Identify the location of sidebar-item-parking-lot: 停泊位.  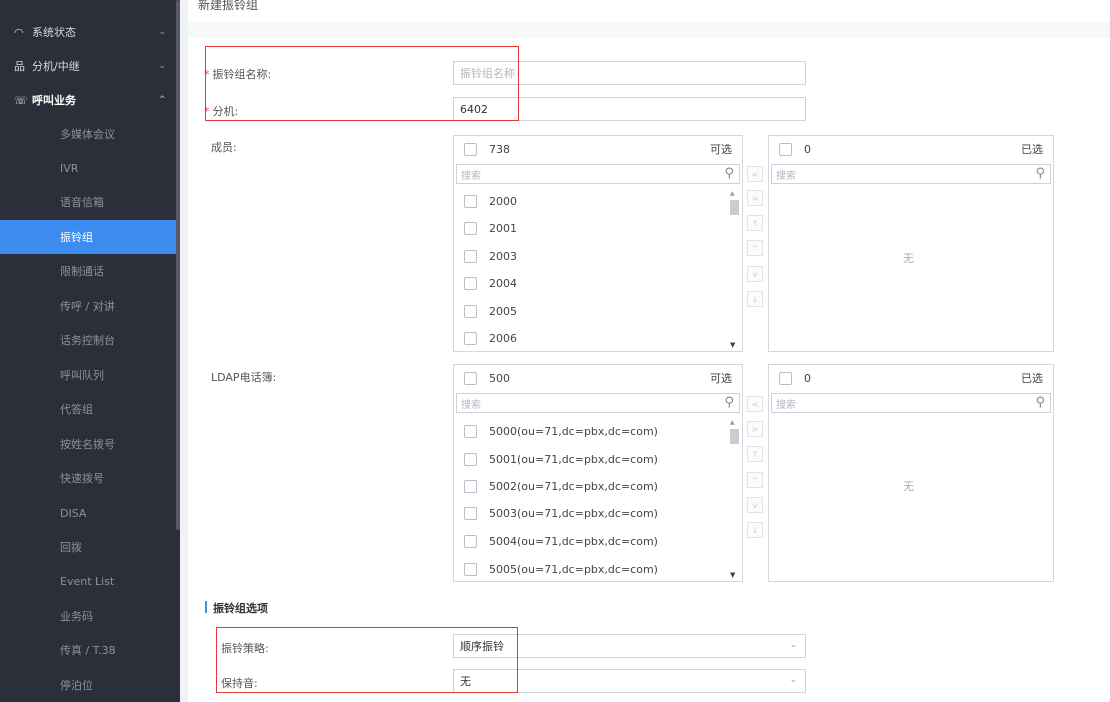
(88, 685).